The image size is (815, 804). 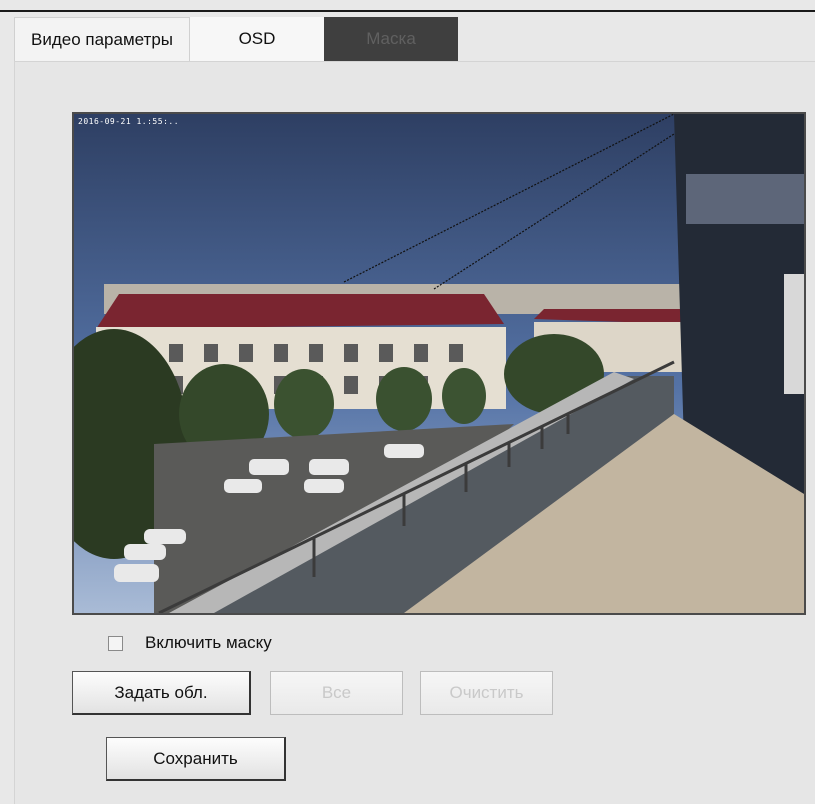 I want to click on tab-video-params: Видео параметры, so click(x=102, y=39).